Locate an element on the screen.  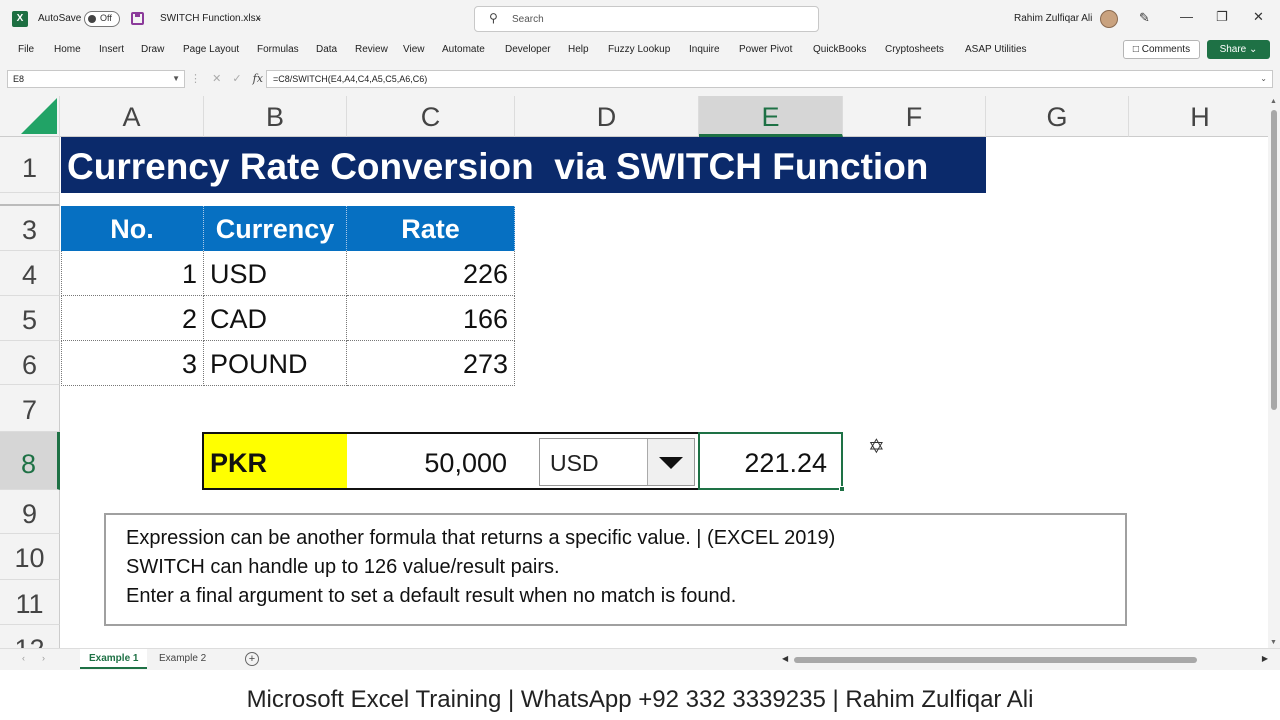
menu-data: Data is located at coordinates (326, 49).